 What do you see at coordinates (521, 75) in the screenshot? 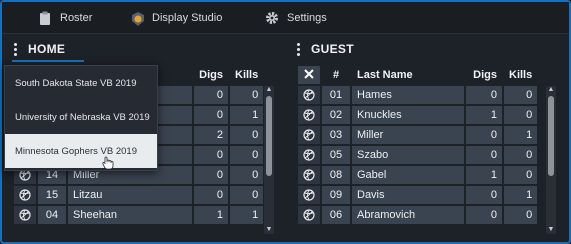
I see `guest-col-kills: Kills` at bounding box center [521, 75].